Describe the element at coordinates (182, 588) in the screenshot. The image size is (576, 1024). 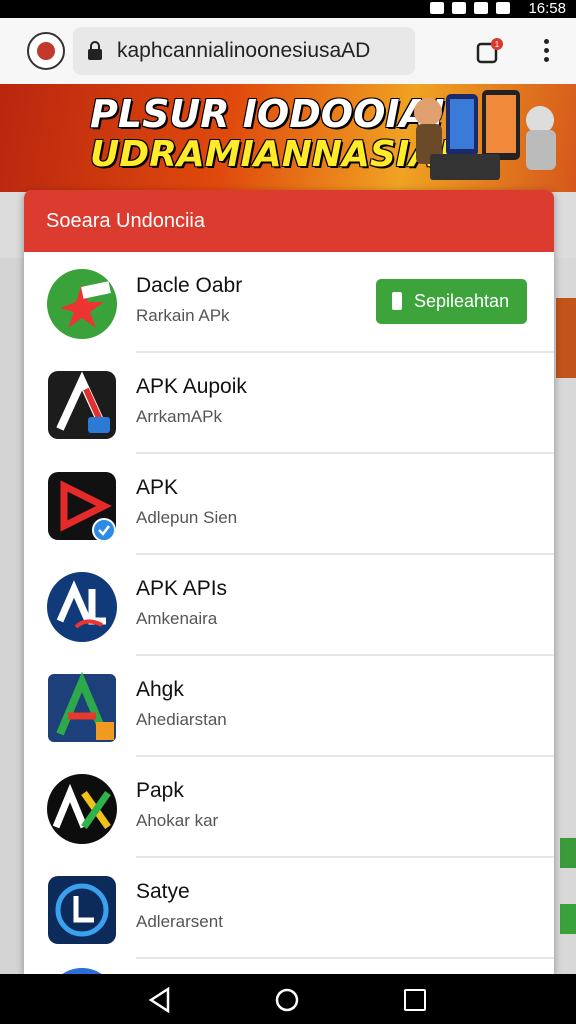
I see `app-name: APK APIs` at that location.